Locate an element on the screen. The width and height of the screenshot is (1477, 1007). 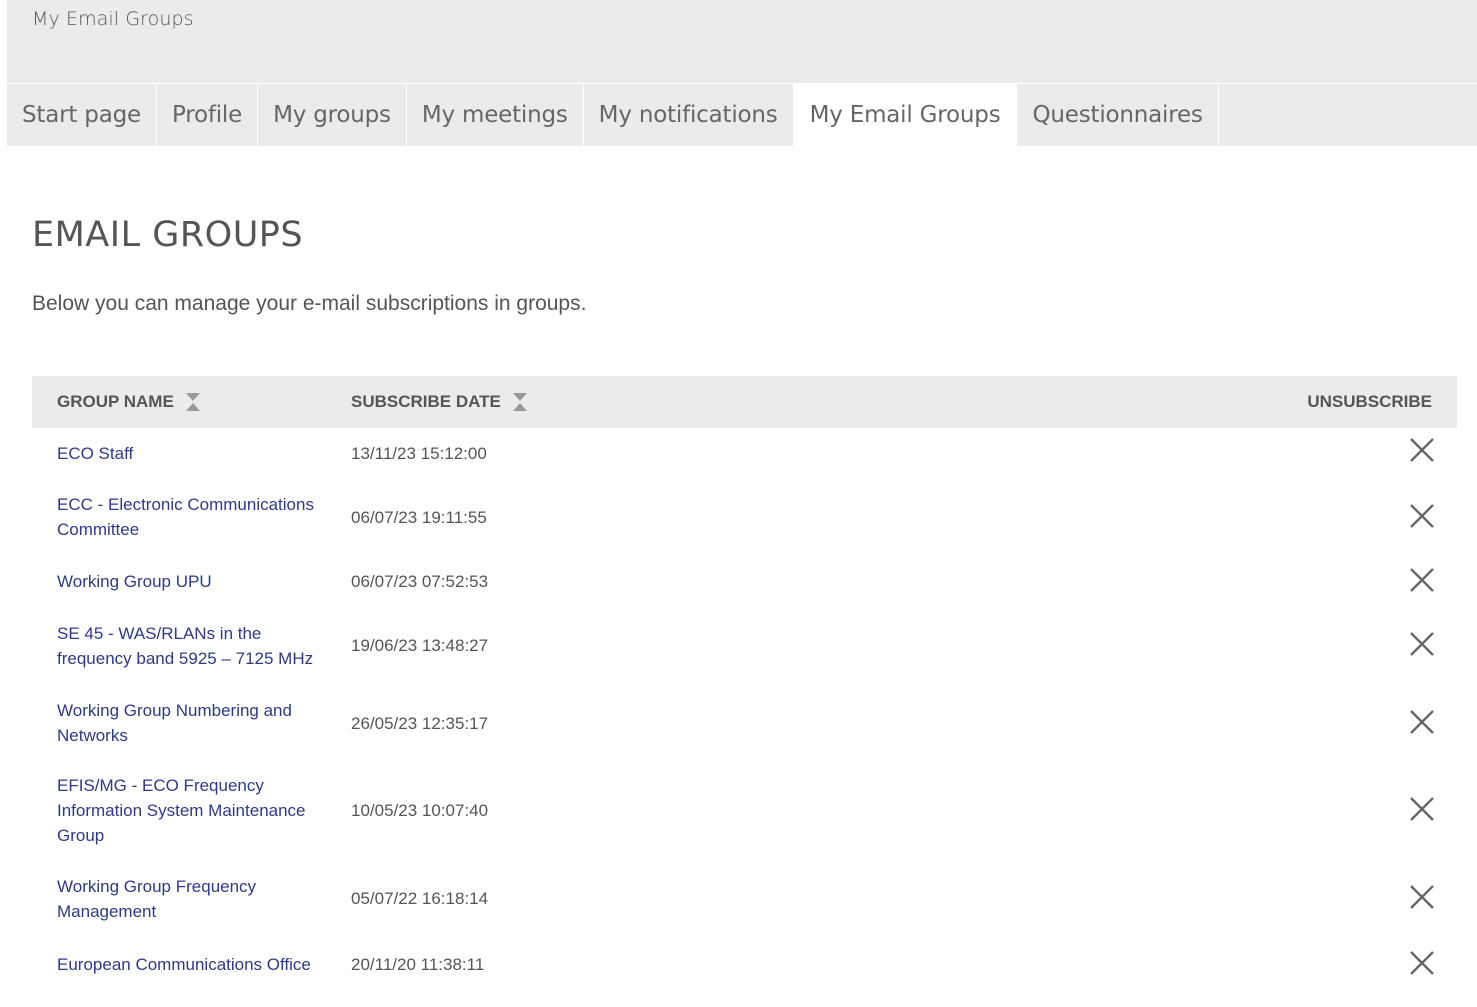
column-header-unsubscribe: UNSUBSCRIBE is located at coordinates (1369, 402).